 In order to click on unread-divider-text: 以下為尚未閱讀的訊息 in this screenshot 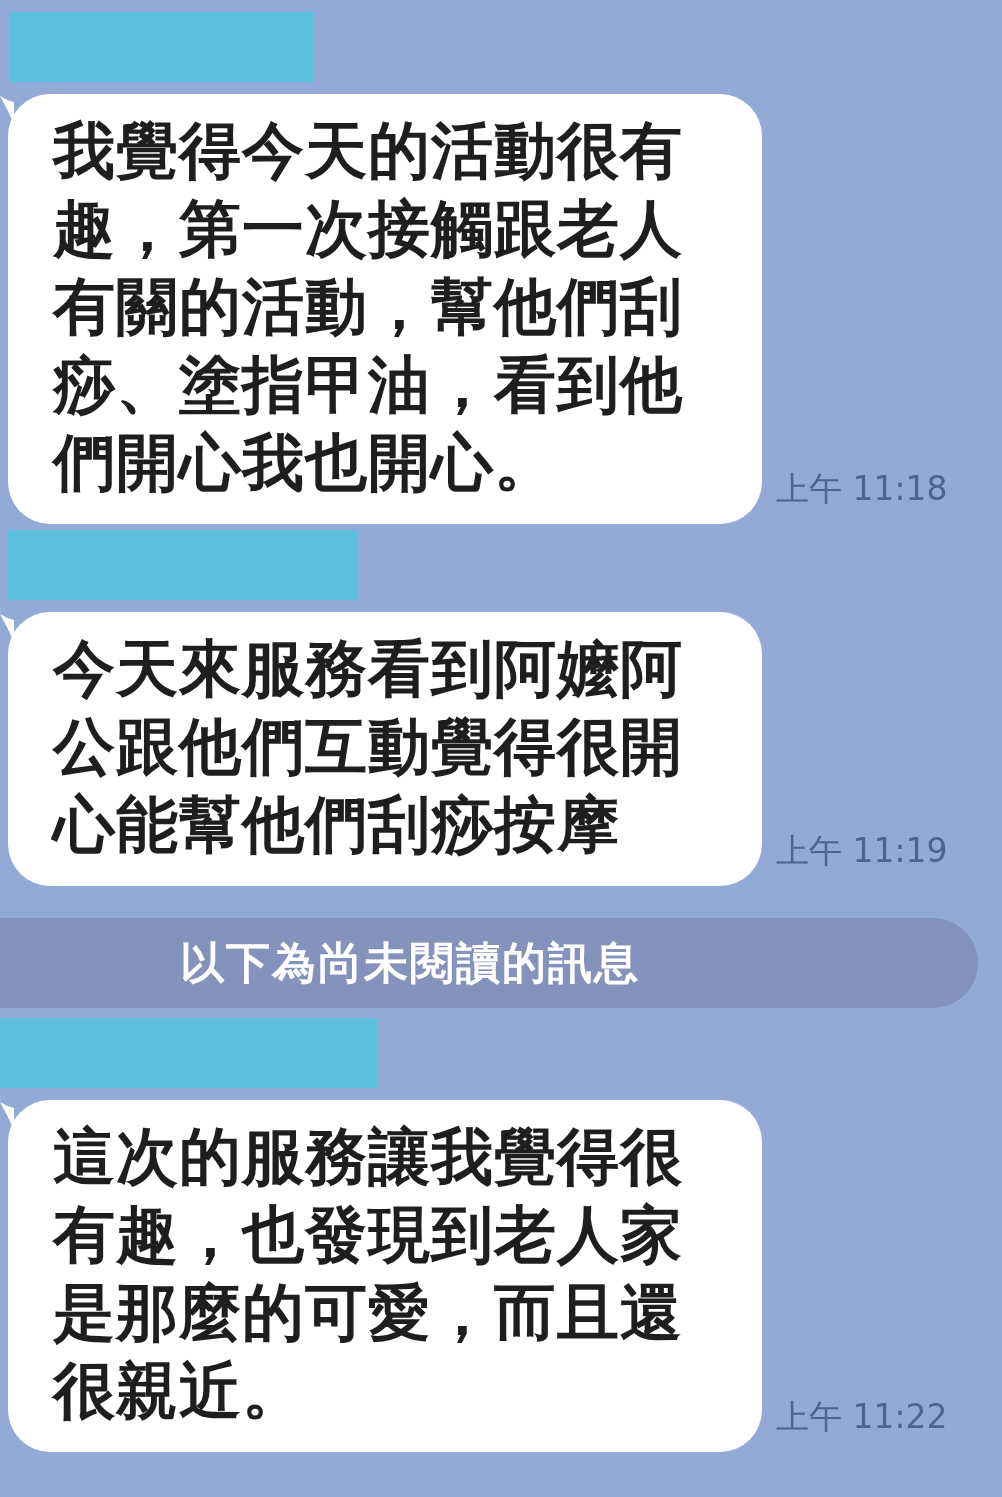, I will do `click(410, 962)`.